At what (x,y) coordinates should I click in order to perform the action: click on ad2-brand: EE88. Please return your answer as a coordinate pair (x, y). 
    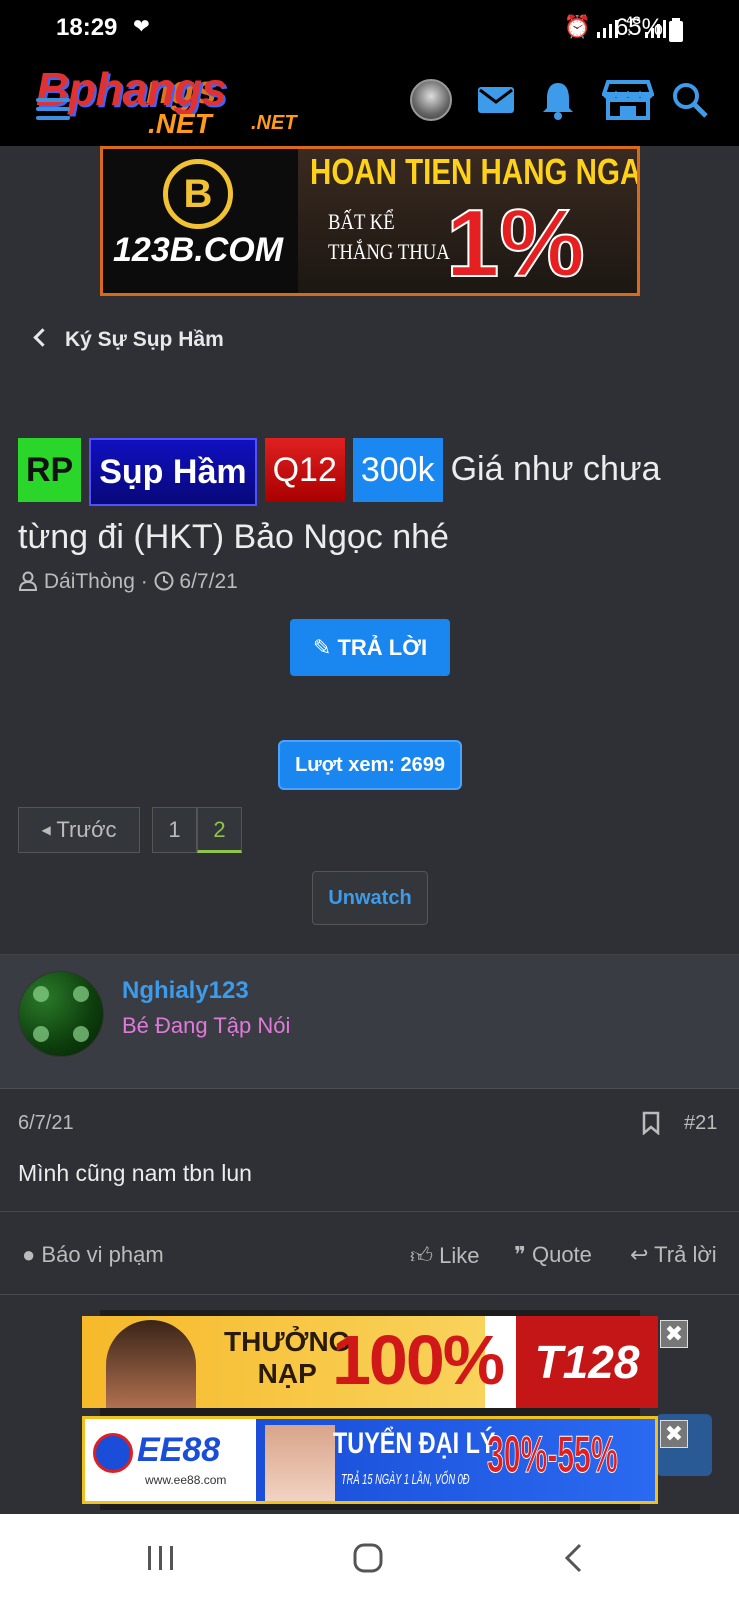
    Looking at the image, I should click on (179, 1450).